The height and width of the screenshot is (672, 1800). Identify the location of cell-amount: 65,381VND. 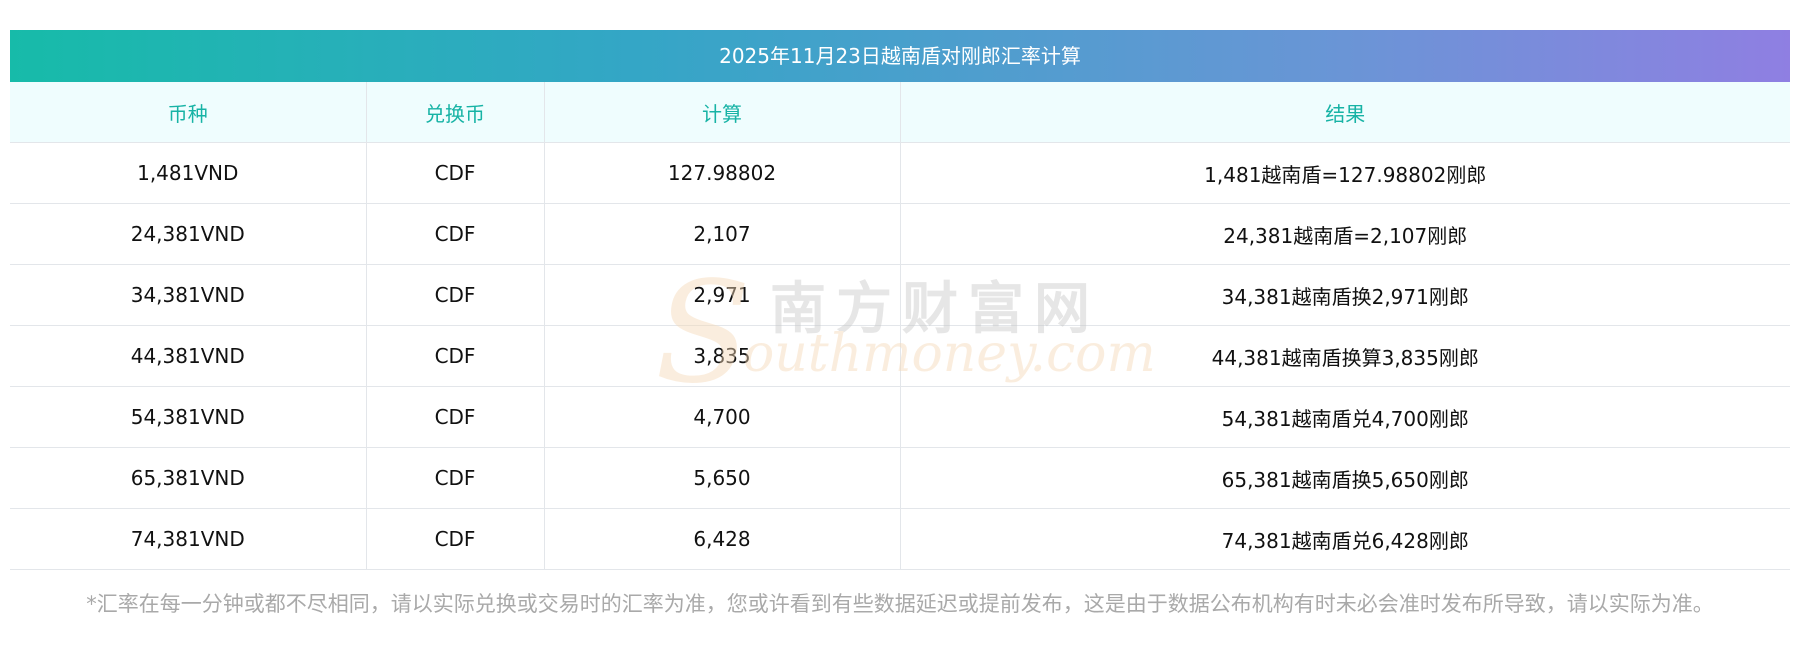
(188, 478).